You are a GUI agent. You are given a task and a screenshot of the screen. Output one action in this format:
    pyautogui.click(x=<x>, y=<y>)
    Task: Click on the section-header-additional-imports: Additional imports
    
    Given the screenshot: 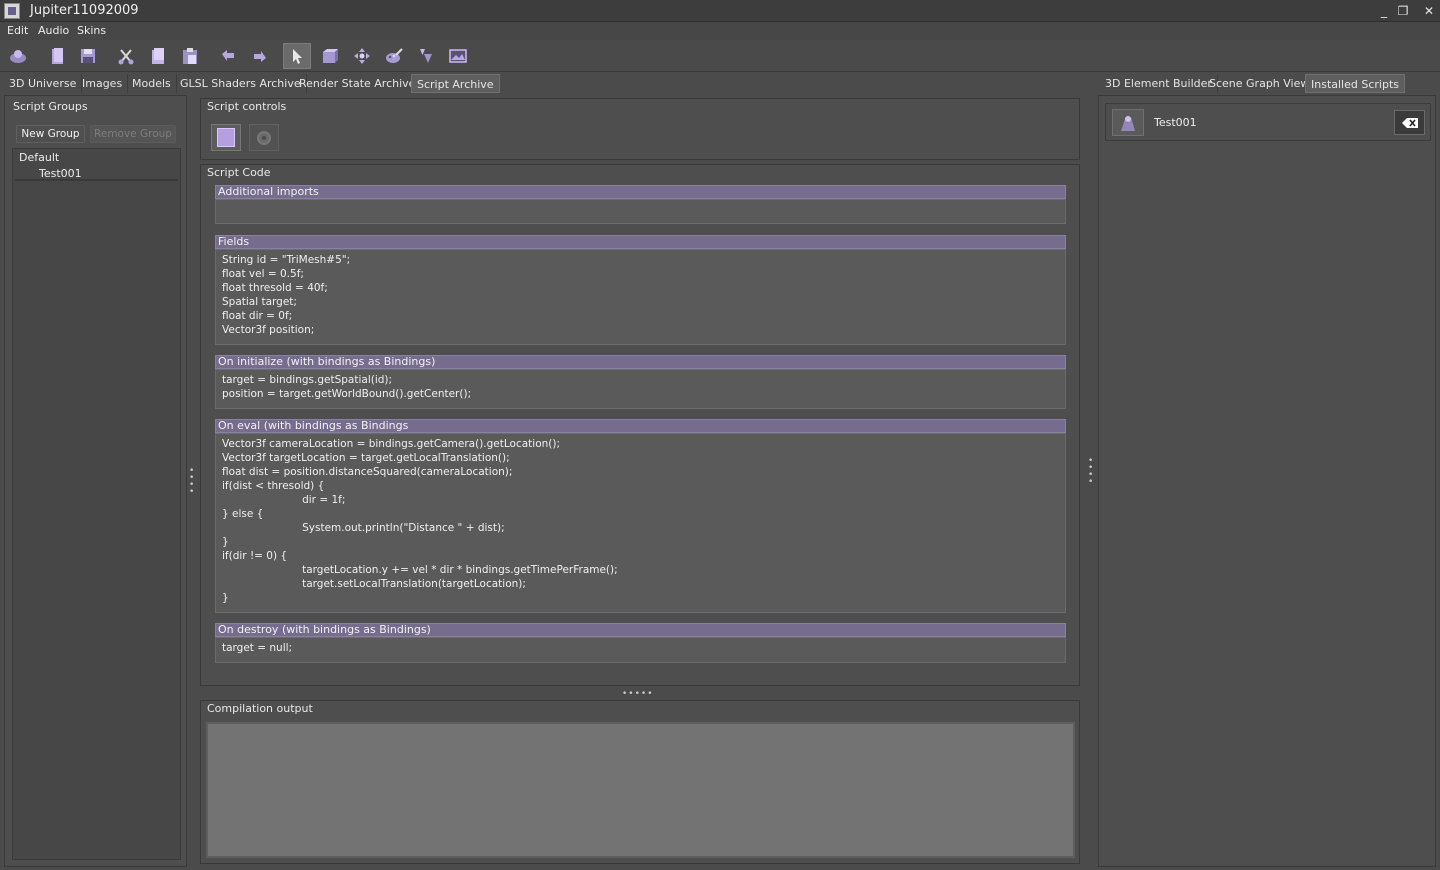 What is the action you would take?
    pyautogui.click(x=640, y=192)
    